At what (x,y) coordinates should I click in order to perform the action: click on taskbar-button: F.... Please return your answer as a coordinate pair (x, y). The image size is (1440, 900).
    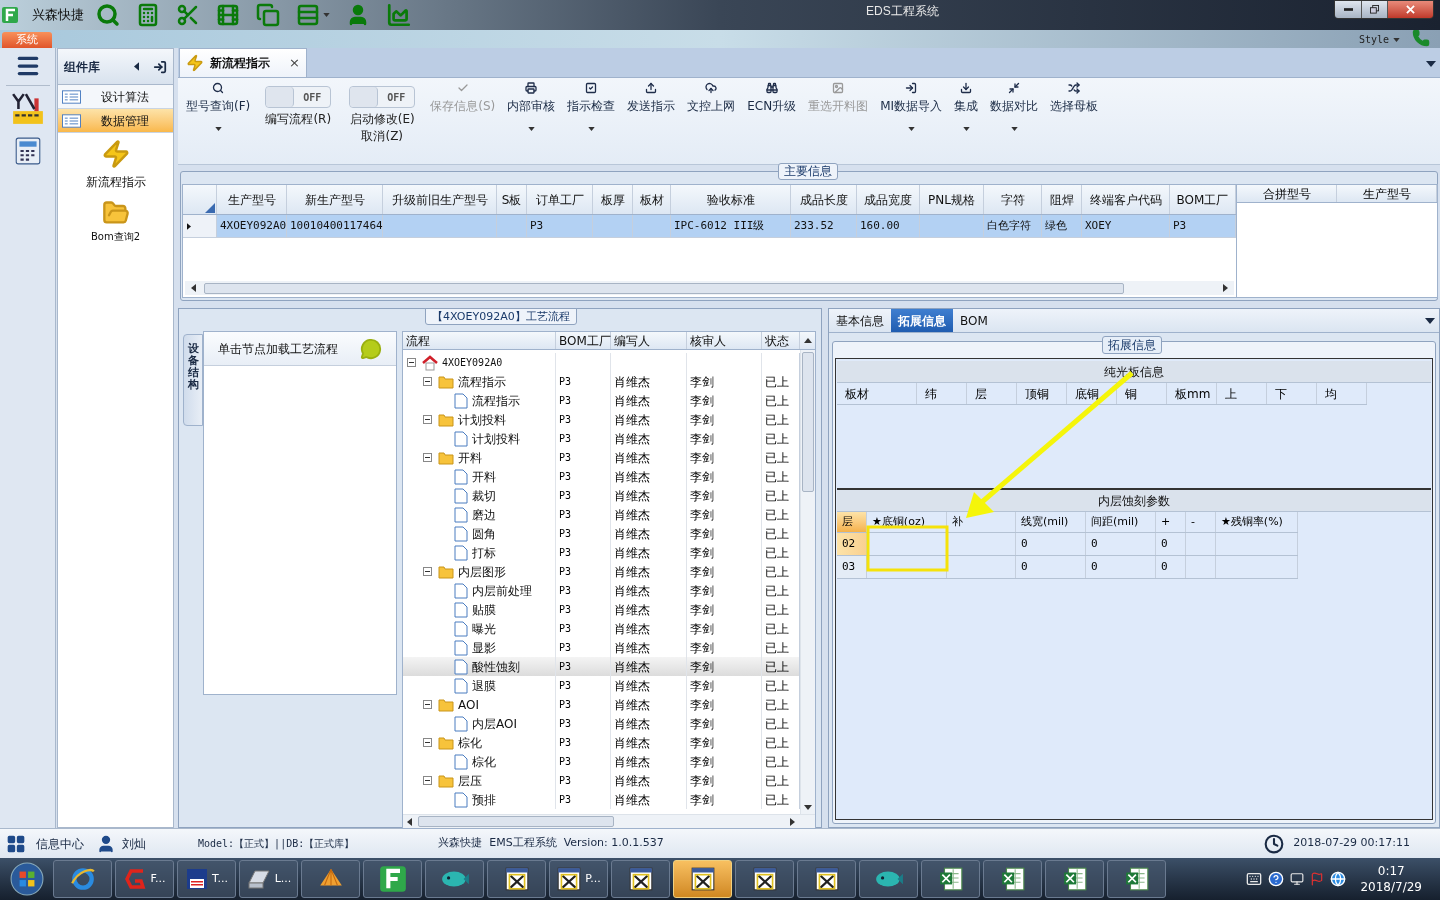
    Looking at the image, I should click on (144, 879).